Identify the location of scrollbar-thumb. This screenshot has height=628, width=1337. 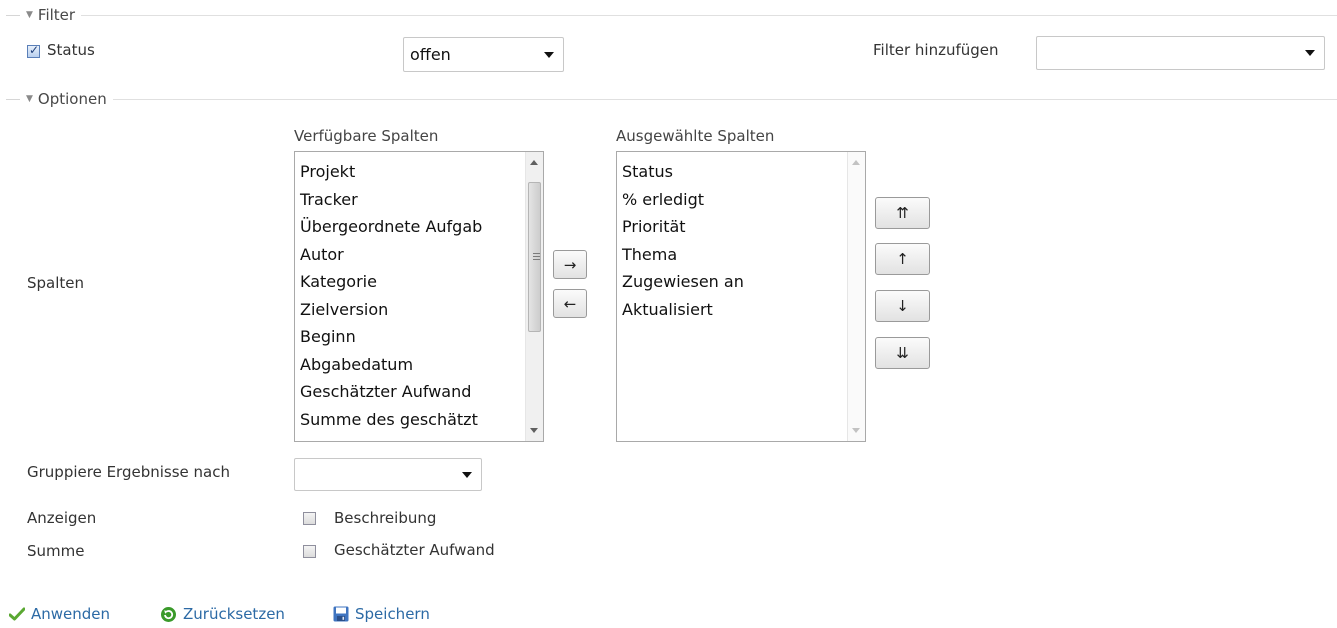
(534, 257).